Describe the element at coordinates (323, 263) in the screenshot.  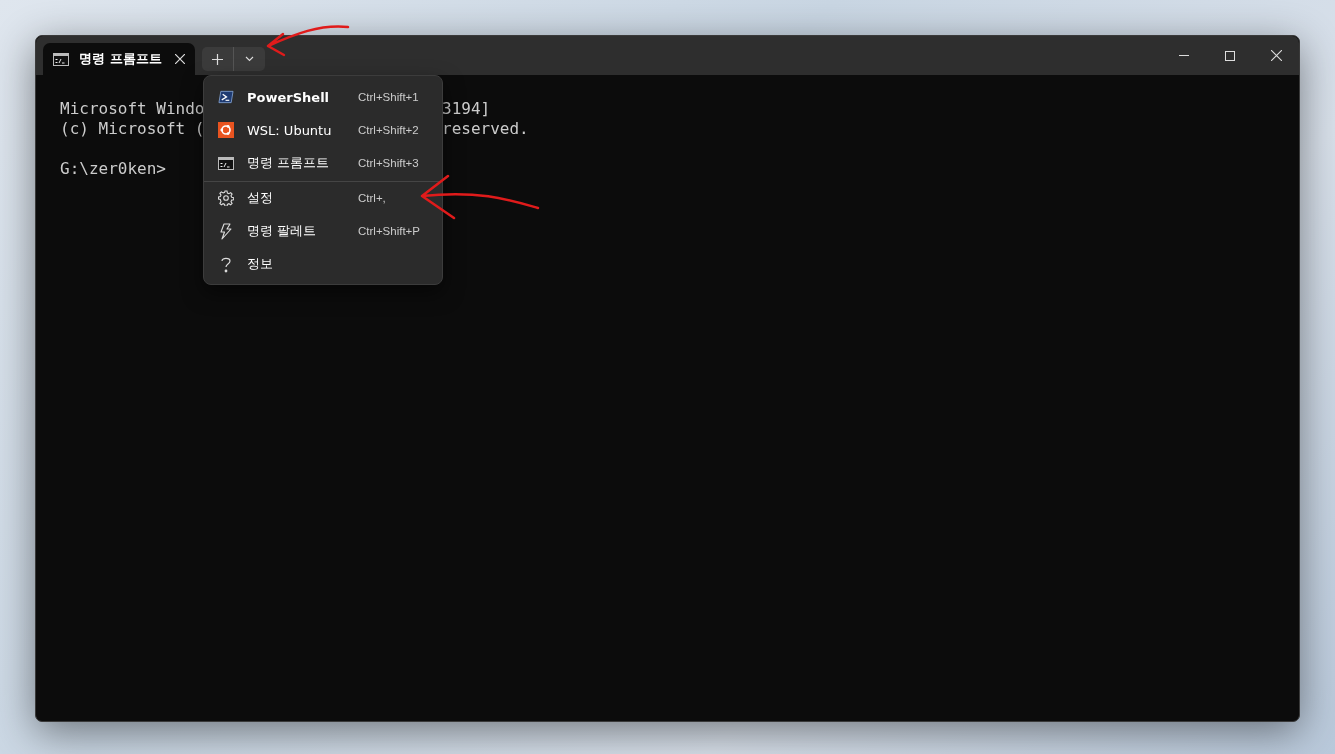
I see `menu-item: 정보` at that location.